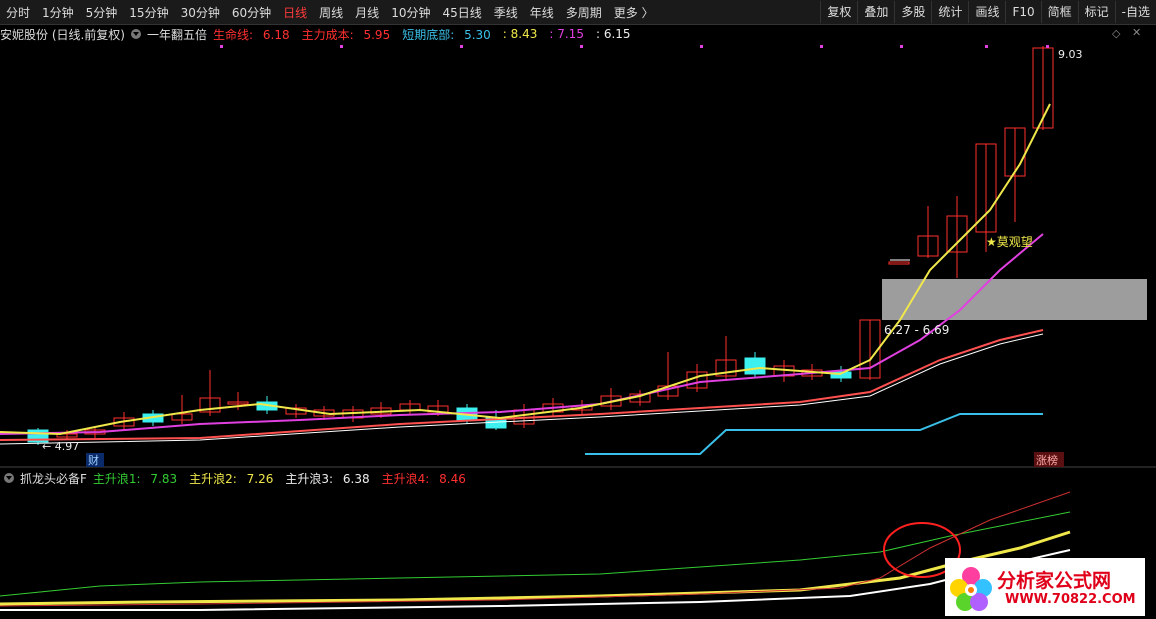 The image size is (1156, 619). What do you see at coordinates (1070, 599) in the screenshot?
I see `logo-url: WWW.70822.COM` at bounding box center [1070, 599].